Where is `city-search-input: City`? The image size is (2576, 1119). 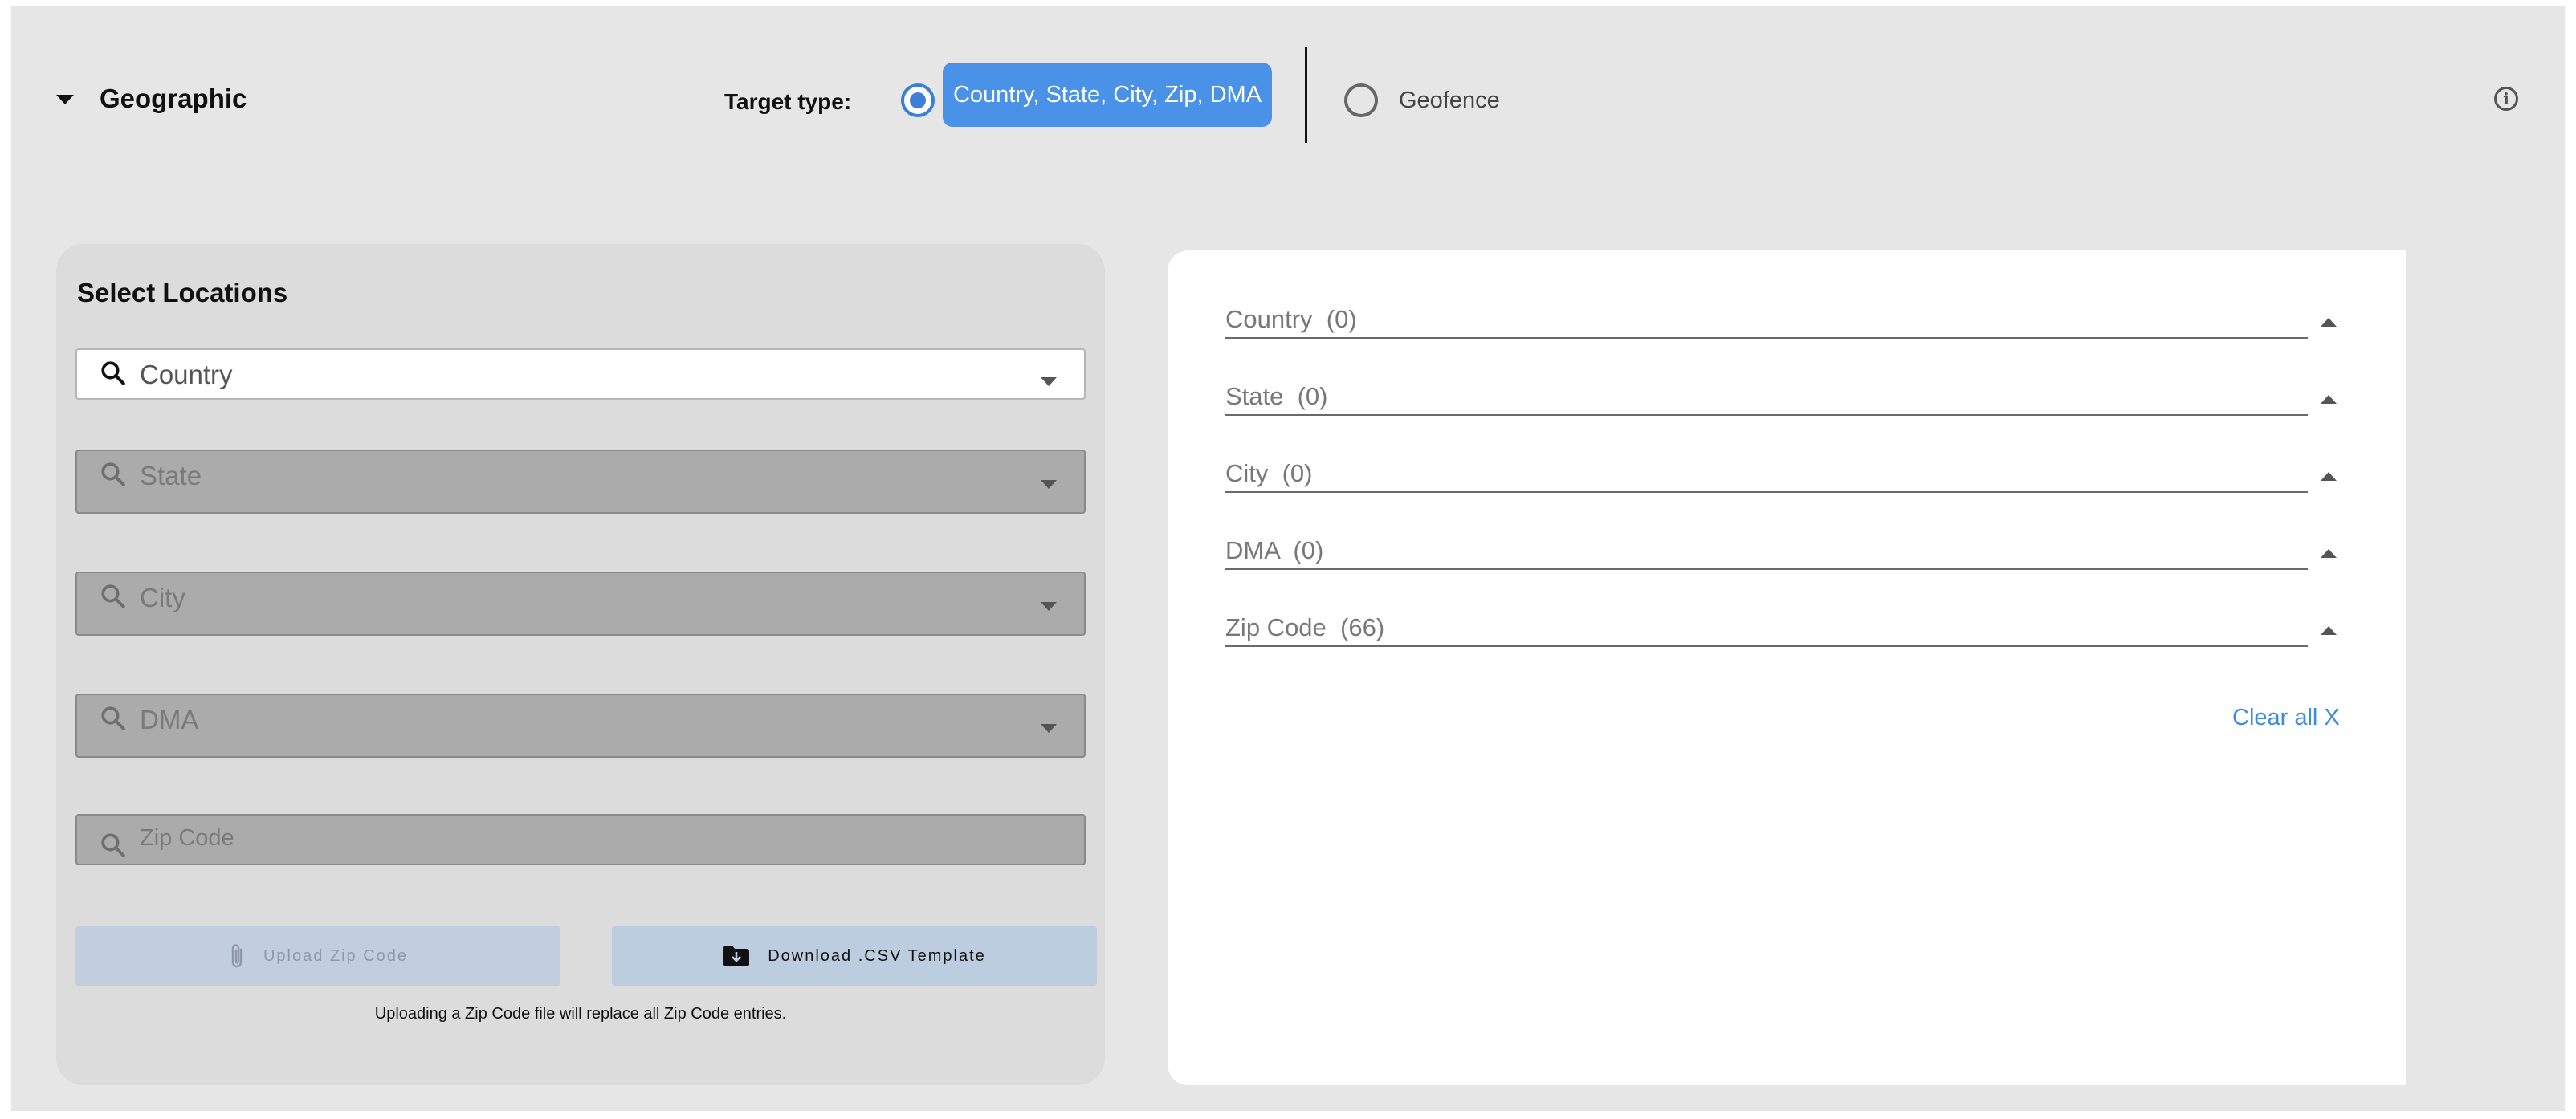
city-search-input: City is located at coordinates (580, 604).